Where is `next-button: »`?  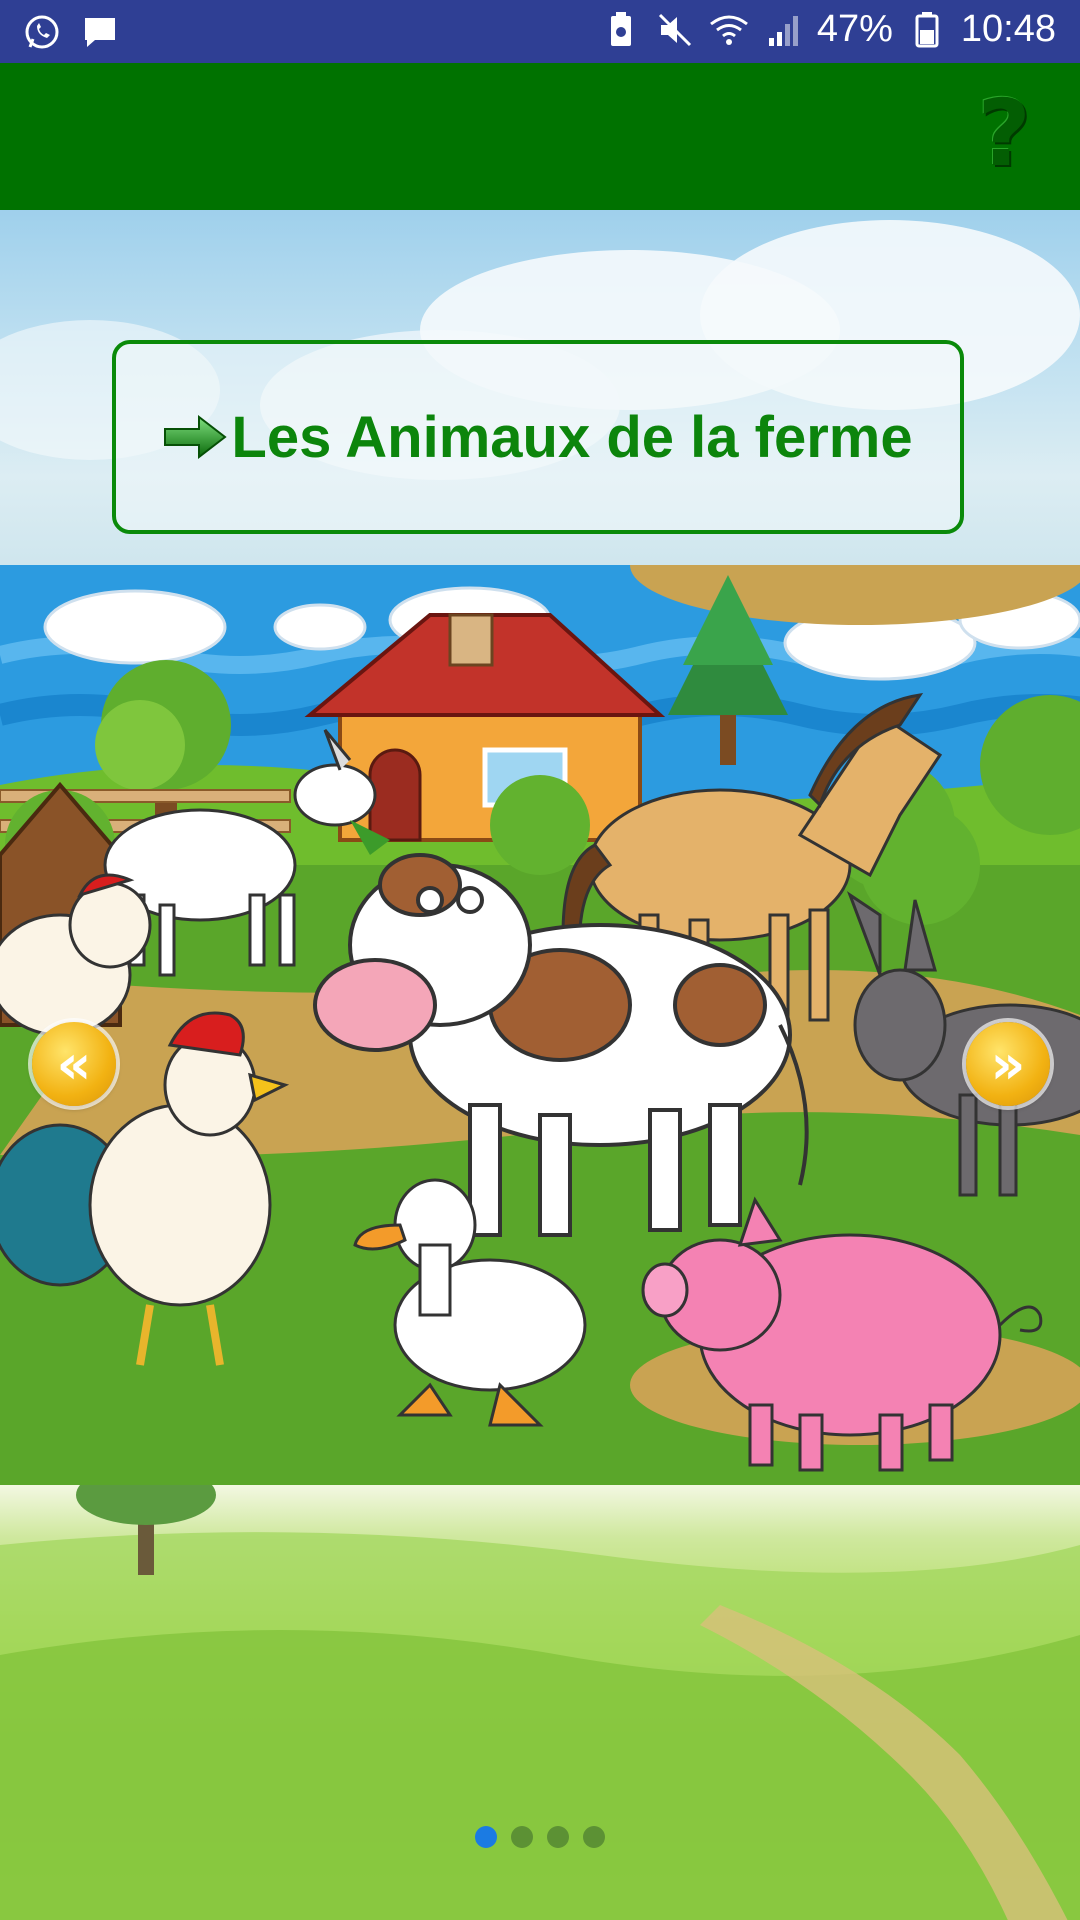
next-button: » is located at coordinates (1008, 1064).